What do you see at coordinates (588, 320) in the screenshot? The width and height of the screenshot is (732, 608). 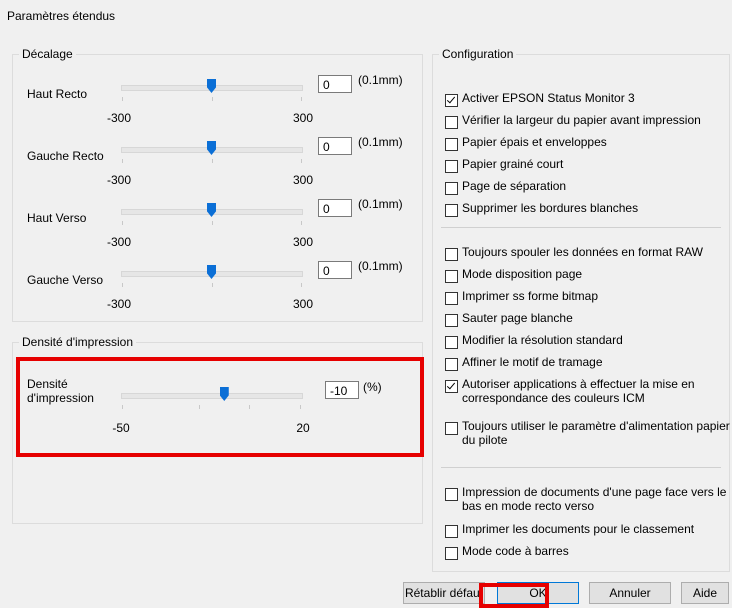 I see `config-option: Sauter page blanche` at bounding box center [588, 320].